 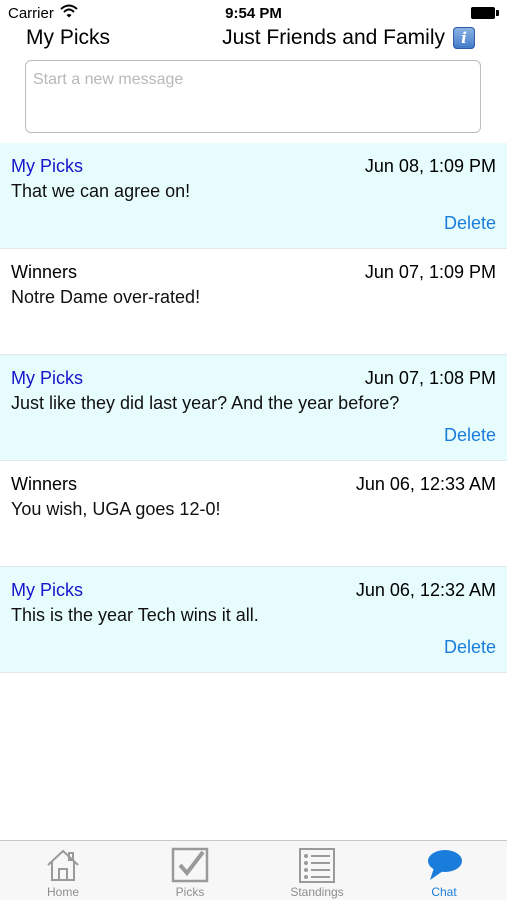 What do you see at coordinates (430, 378) in the screenshot?
I see `message-date: Jun 07, 1:08 PM` at bounding box center [430, 378].